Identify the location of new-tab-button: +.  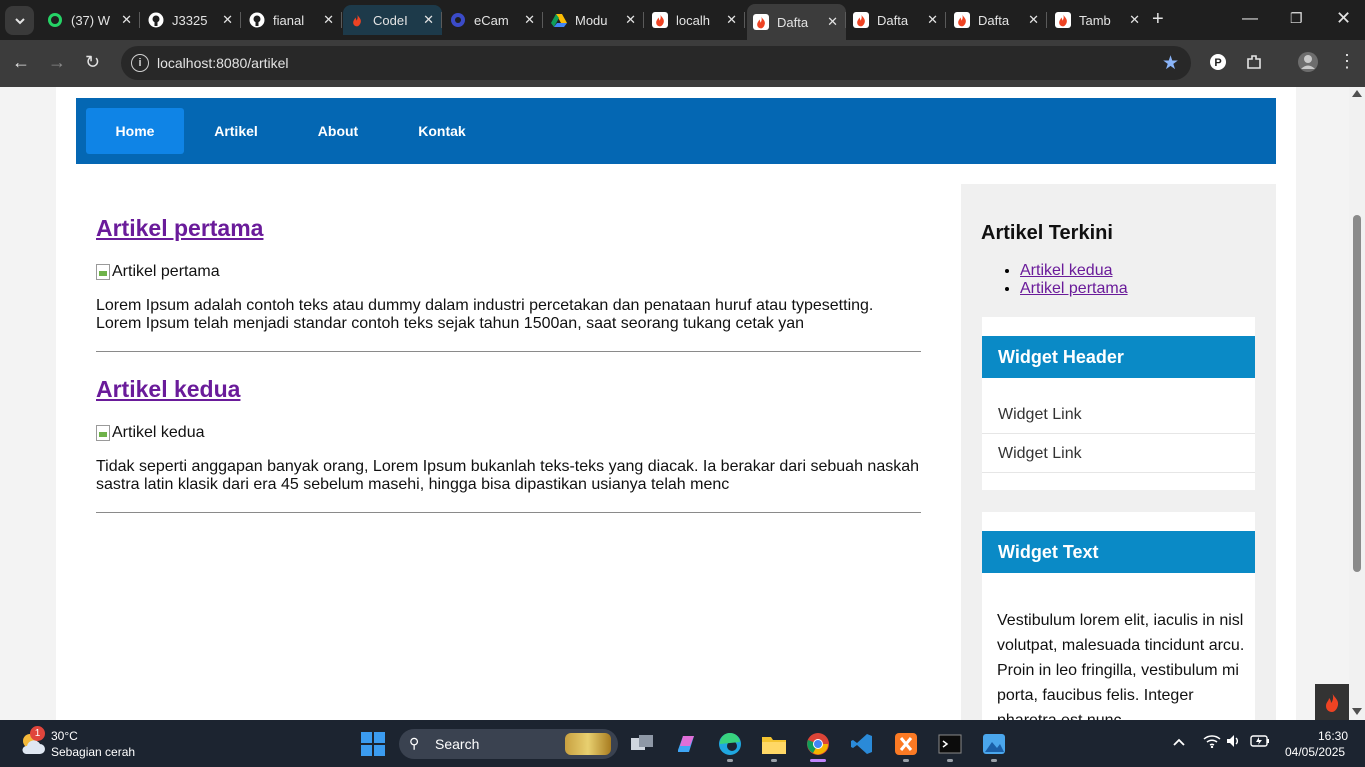
(1158, 19).